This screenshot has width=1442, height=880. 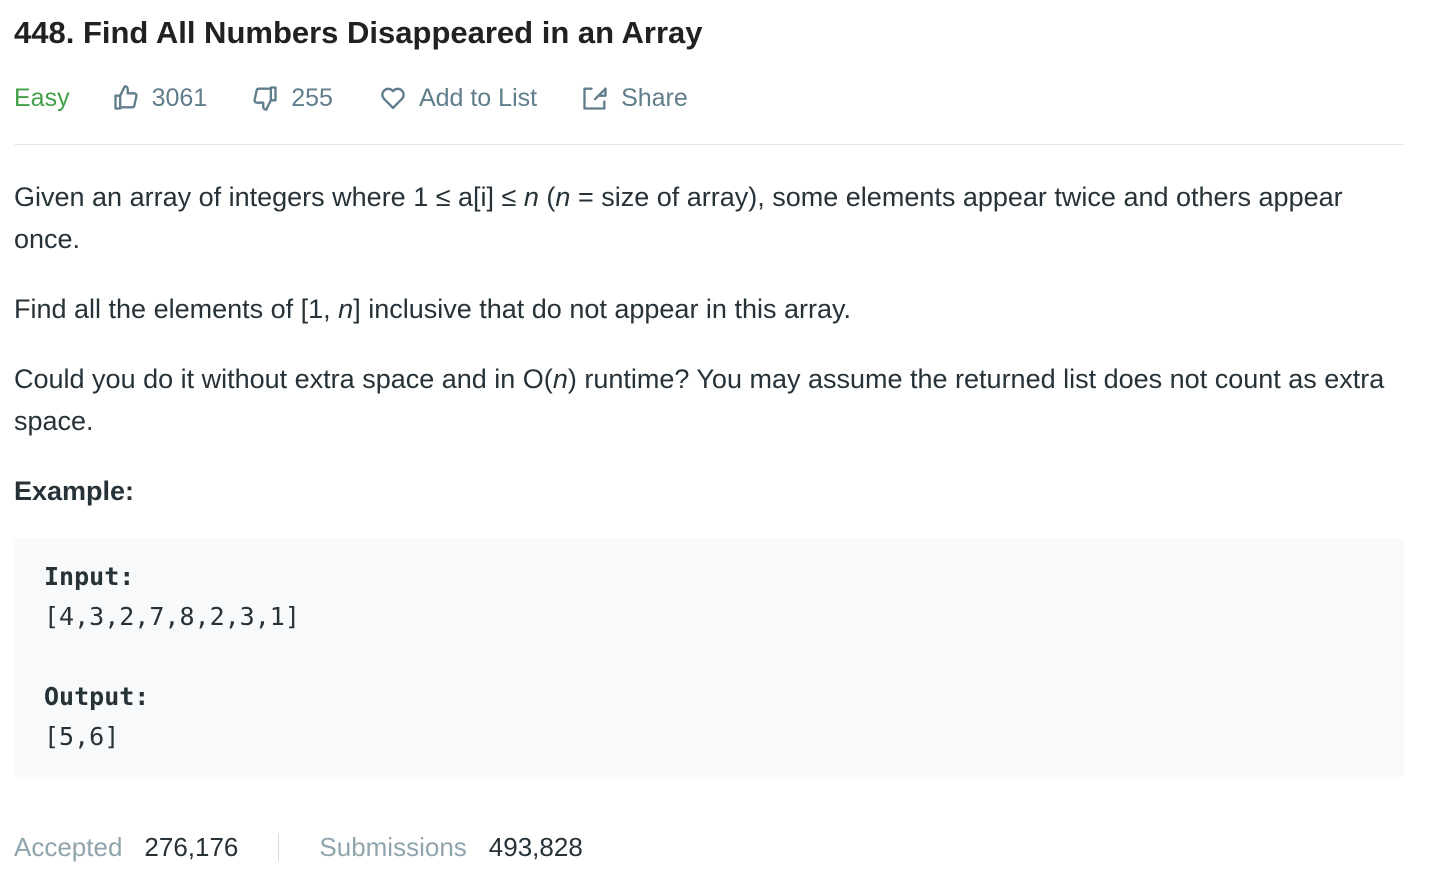 I want to click on submission-stats: Accepted 276,176 Submissions 493,828, so click(x=298, y=847).